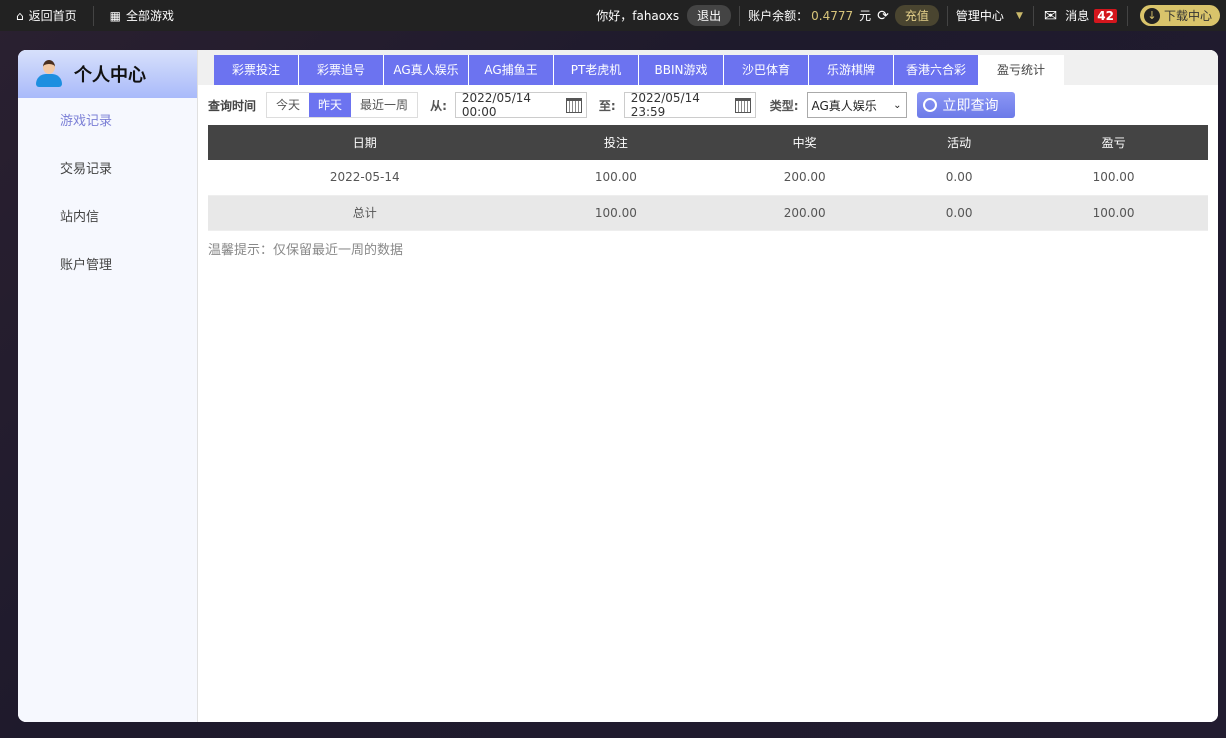 The image size is (1226, 738). Describe the element at coordinates (936, 70) in the screenshot. I see `tab-hk-lottery: 香港六合彩` at that location.